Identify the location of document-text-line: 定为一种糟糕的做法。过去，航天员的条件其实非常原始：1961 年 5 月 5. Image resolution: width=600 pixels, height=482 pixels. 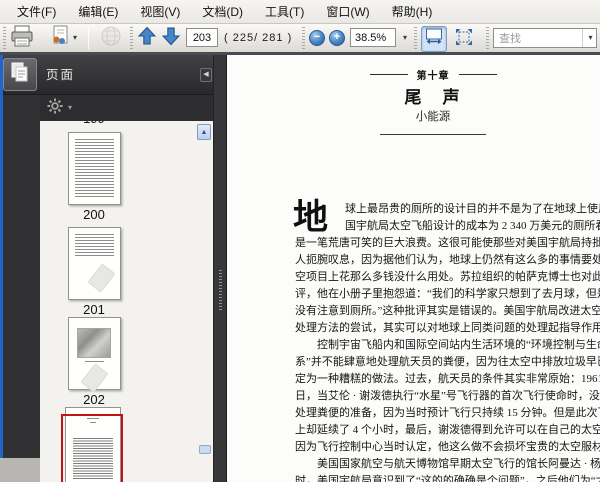
(447, 379).